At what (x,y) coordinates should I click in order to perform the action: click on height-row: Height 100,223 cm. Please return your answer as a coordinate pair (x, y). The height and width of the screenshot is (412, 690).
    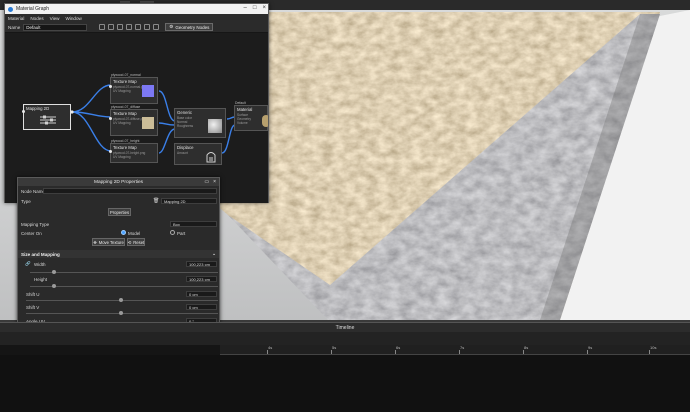
    Looking at the image, I should click on (118, 279).